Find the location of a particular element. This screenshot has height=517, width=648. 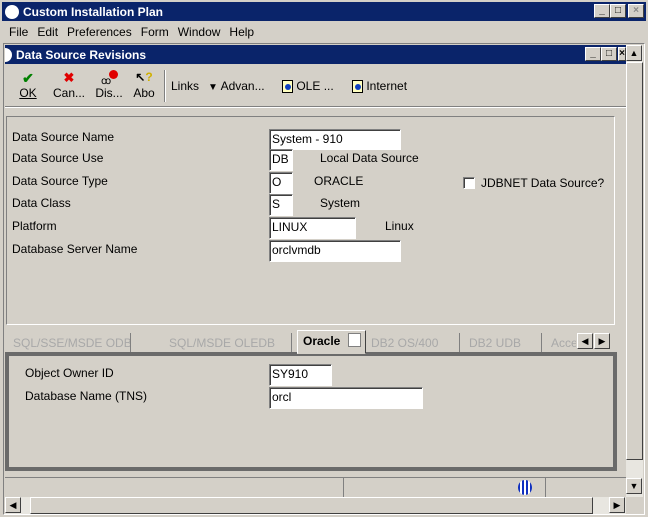

database-name-tns-label: Database Name (TNS) is located at coordinates (86, 396).